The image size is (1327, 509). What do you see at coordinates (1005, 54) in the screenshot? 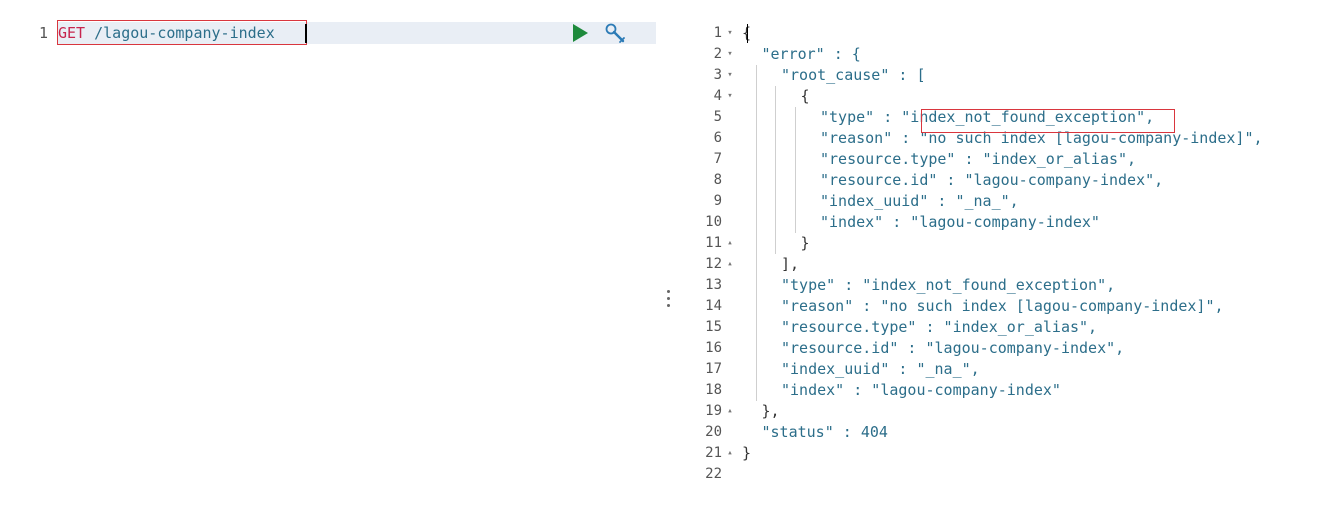
I see `response-line: 2 ▾ "error" : {` at bounding box center [1005, 54].